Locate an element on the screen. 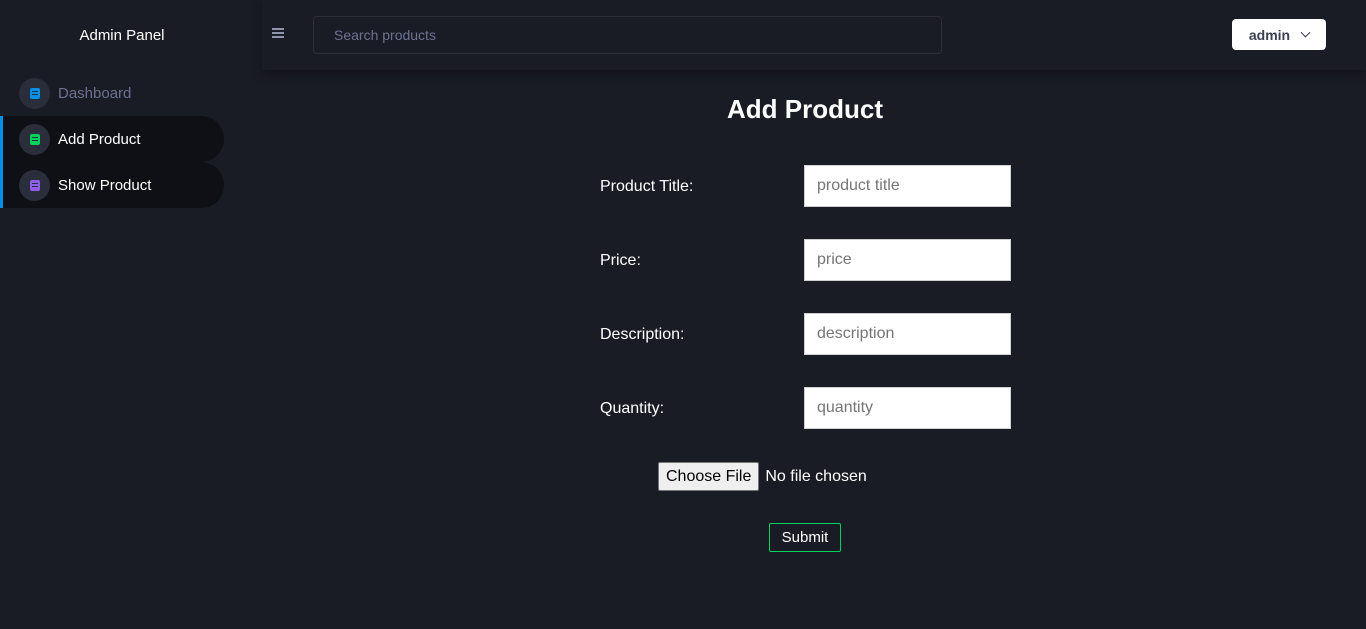 This screenshot has height=629, width=1366. quantity-input is located at coordinates (907, 408).